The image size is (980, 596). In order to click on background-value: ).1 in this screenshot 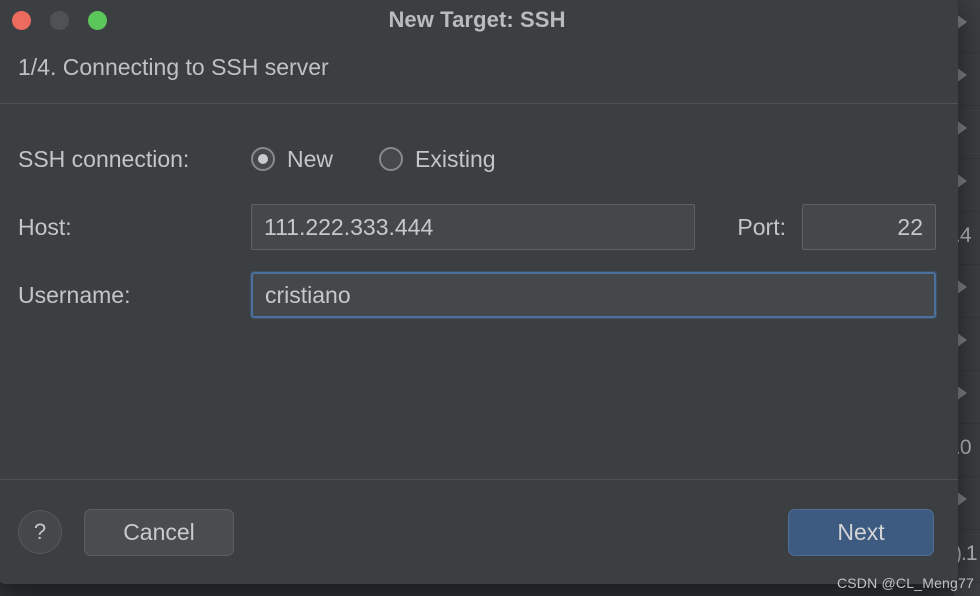, I will do `click(966, 553)`.